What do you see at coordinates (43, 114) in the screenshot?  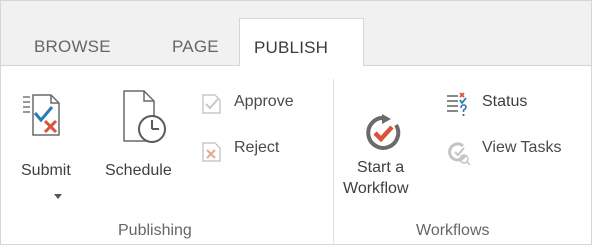 I see `submit-document-icon` at bounding box center [43, 114].